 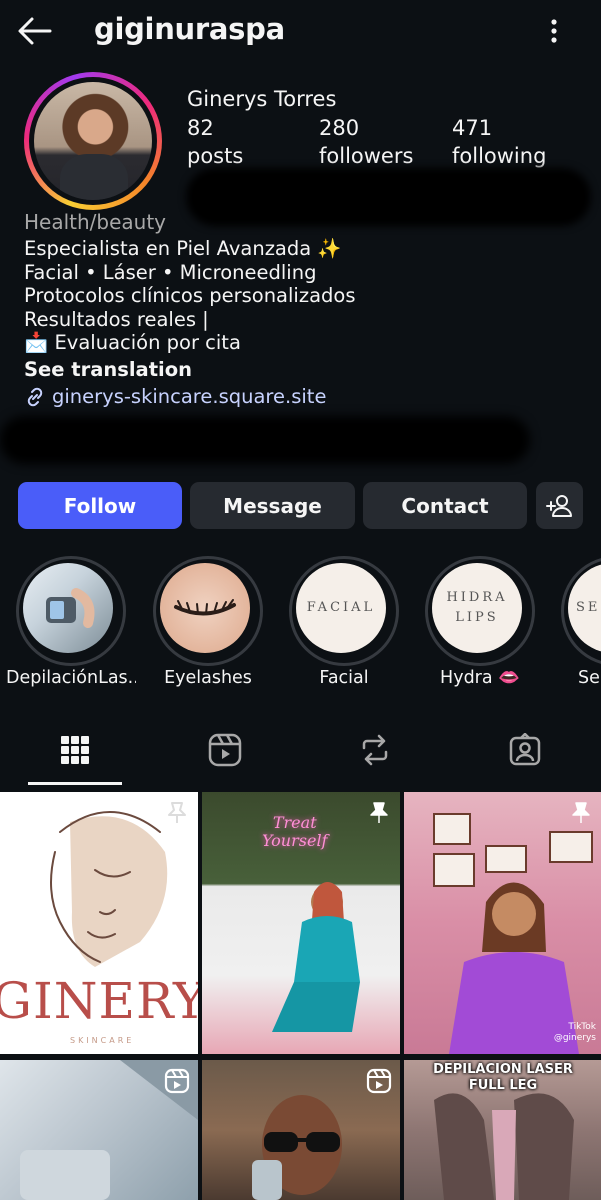 What do you see at coordinates (116, 319) in the screenshot?
I see `bio-line: Resultados reales |` at bounding box center [116, 319].